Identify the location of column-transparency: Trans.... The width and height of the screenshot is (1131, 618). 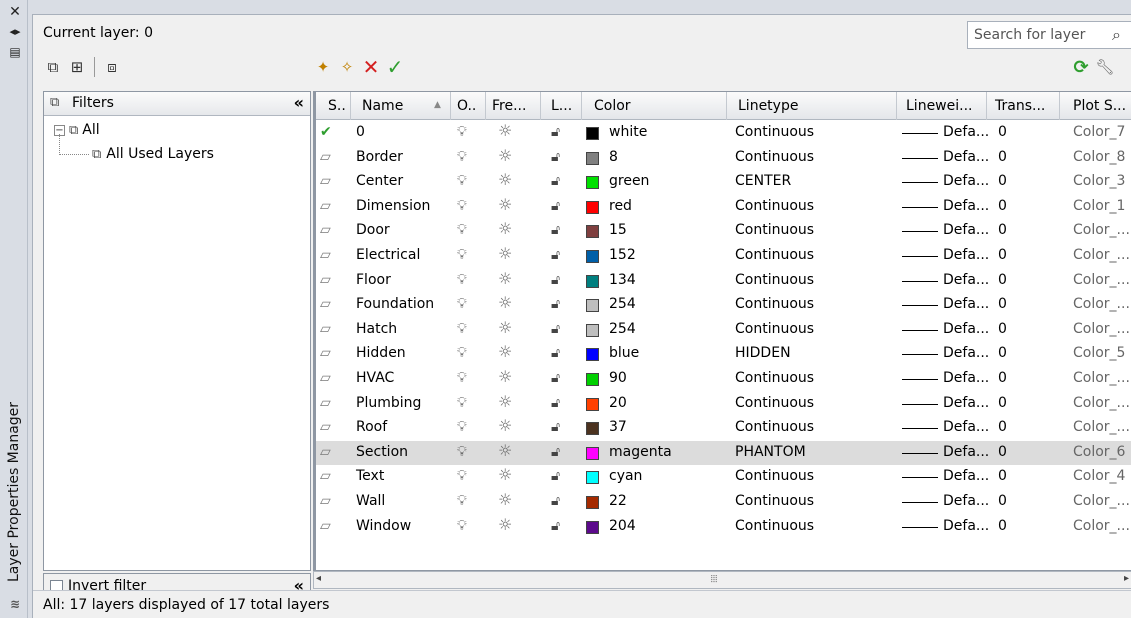
(1020, 106).